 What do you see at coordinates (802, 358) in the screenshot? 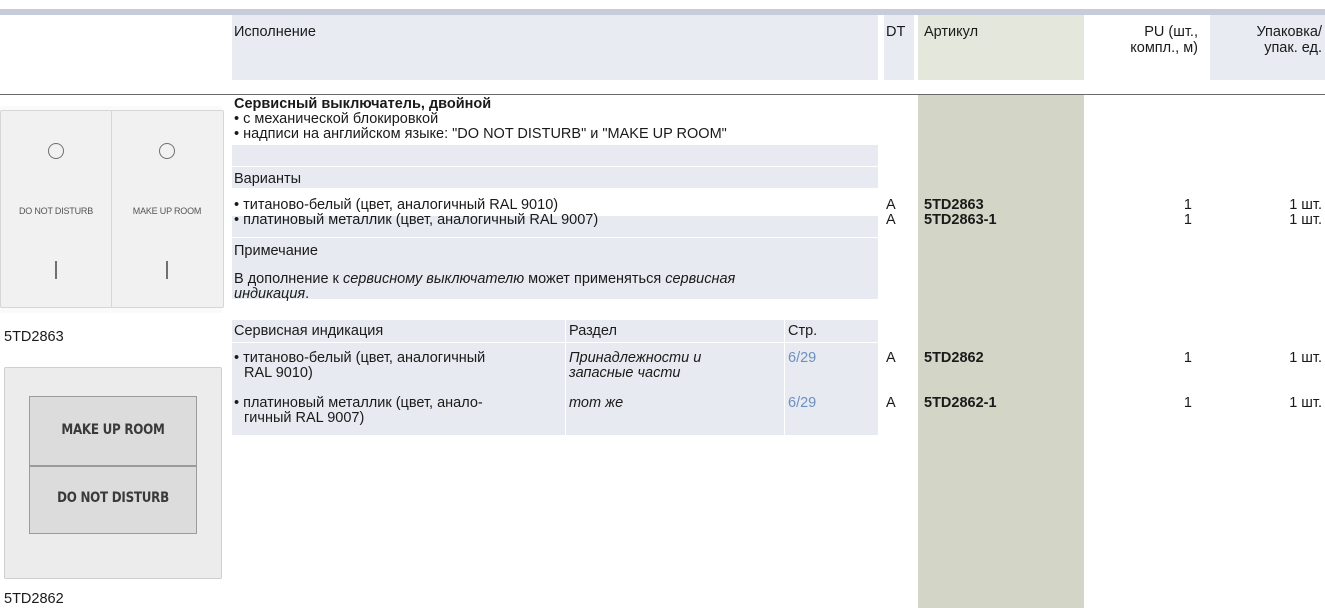
I see `indication-row-1-page-link: 6/29` at bounding box center [802, 358].